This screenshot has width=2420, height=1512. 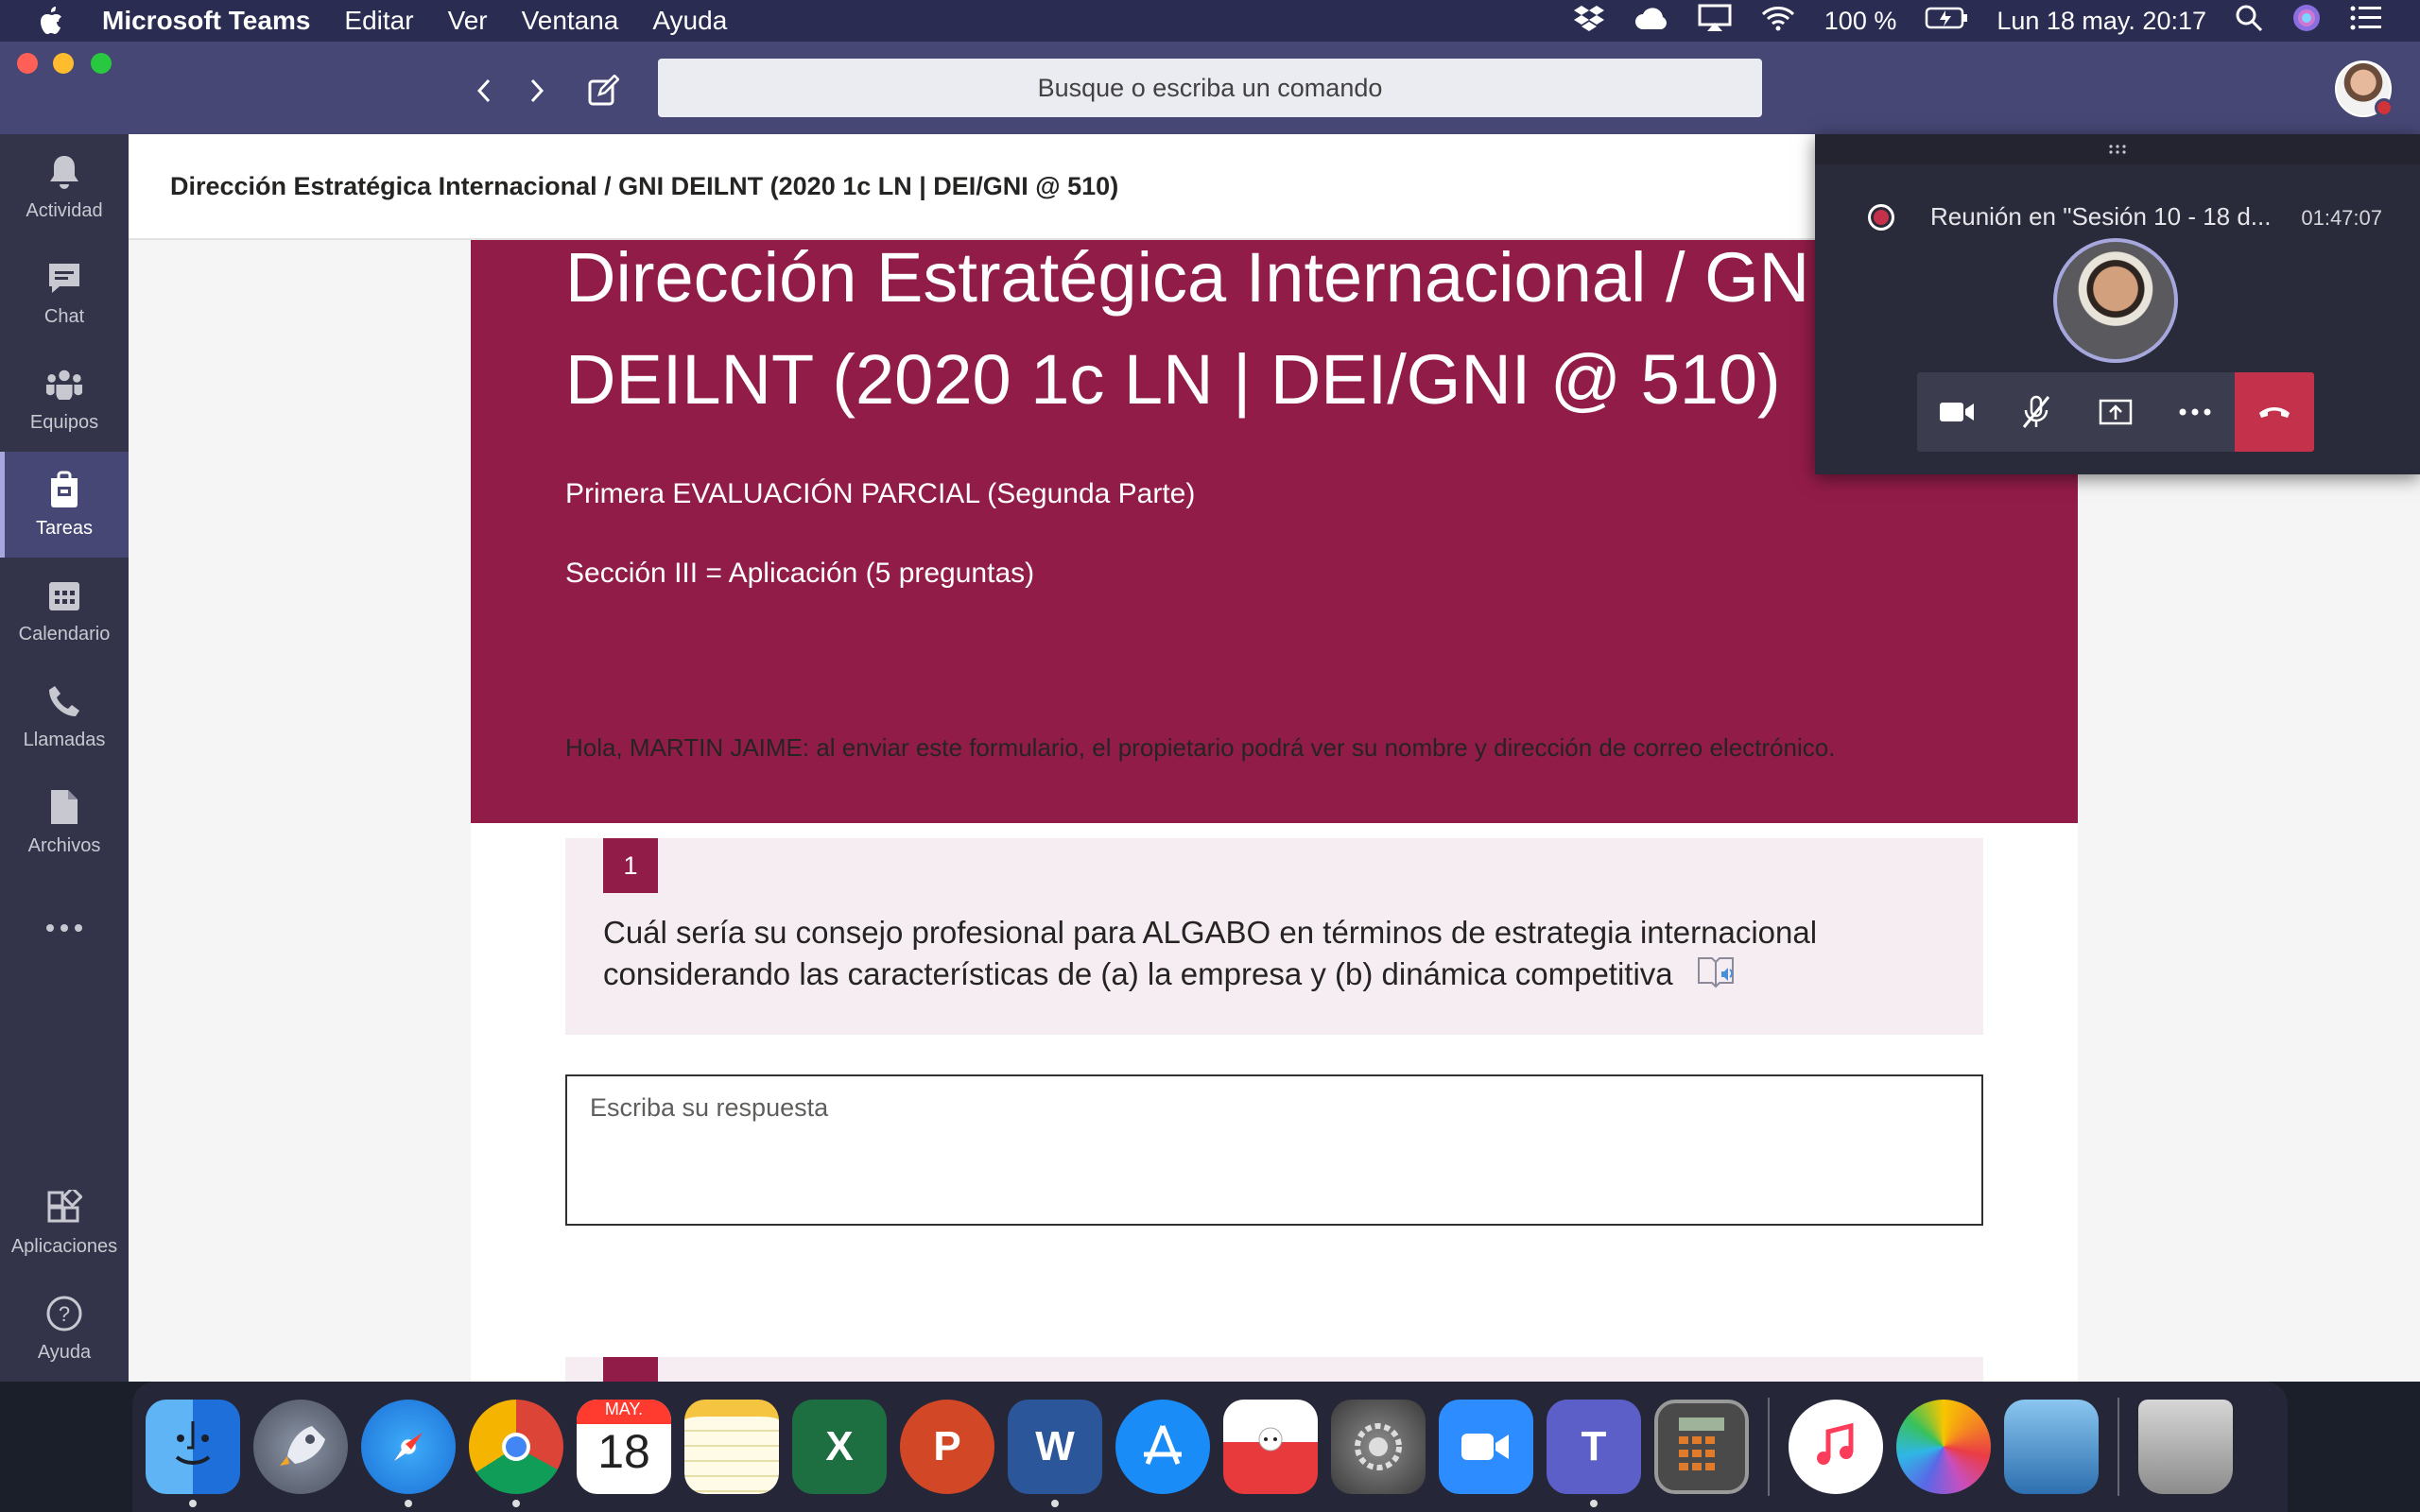 I want to click on rail-item-ayuda: ? Ayuda, so click(x=64, y=1329).